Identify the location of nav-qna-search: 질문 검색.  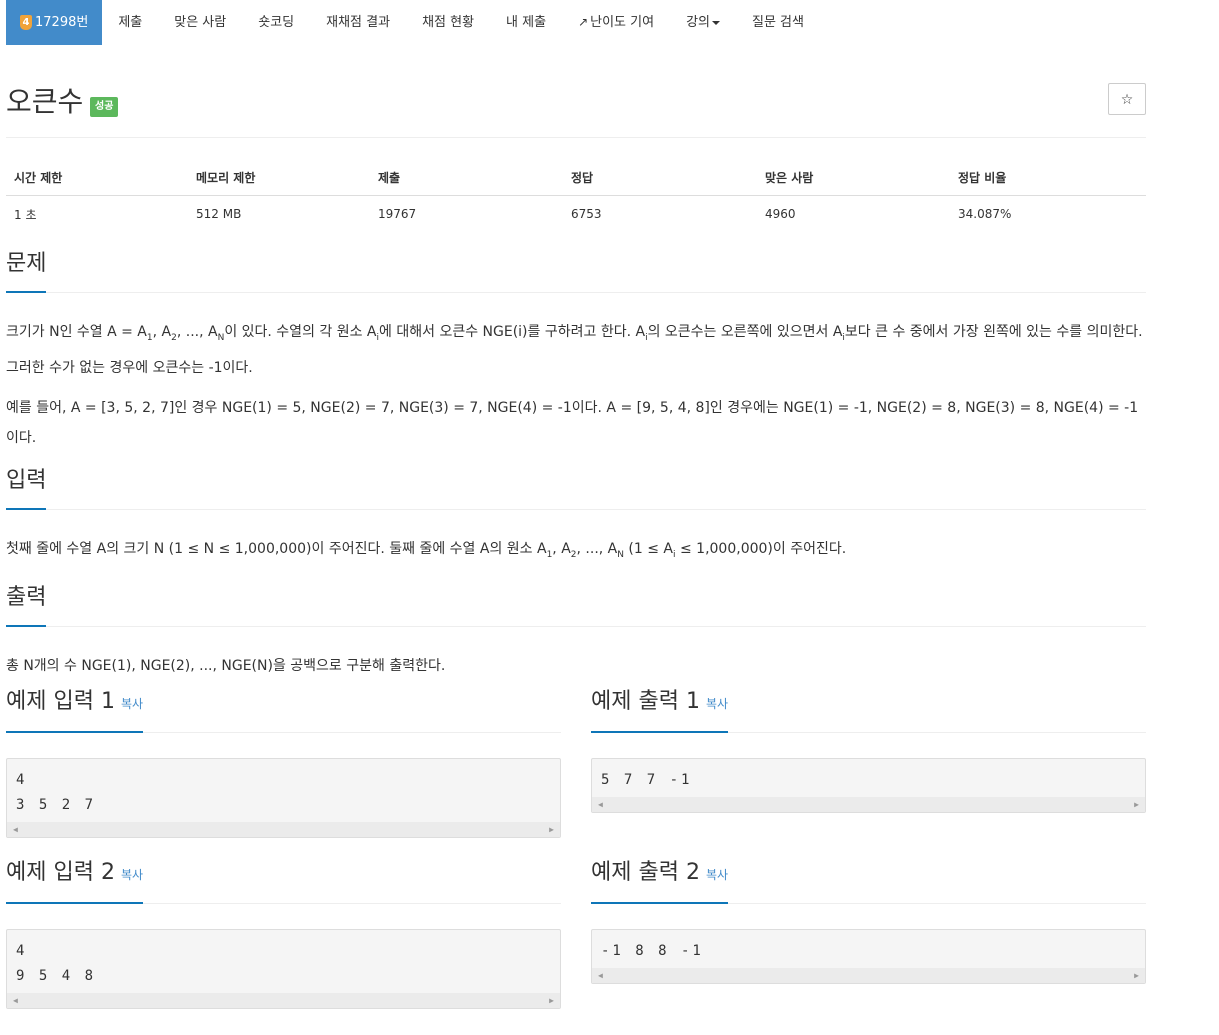
(778, 22).